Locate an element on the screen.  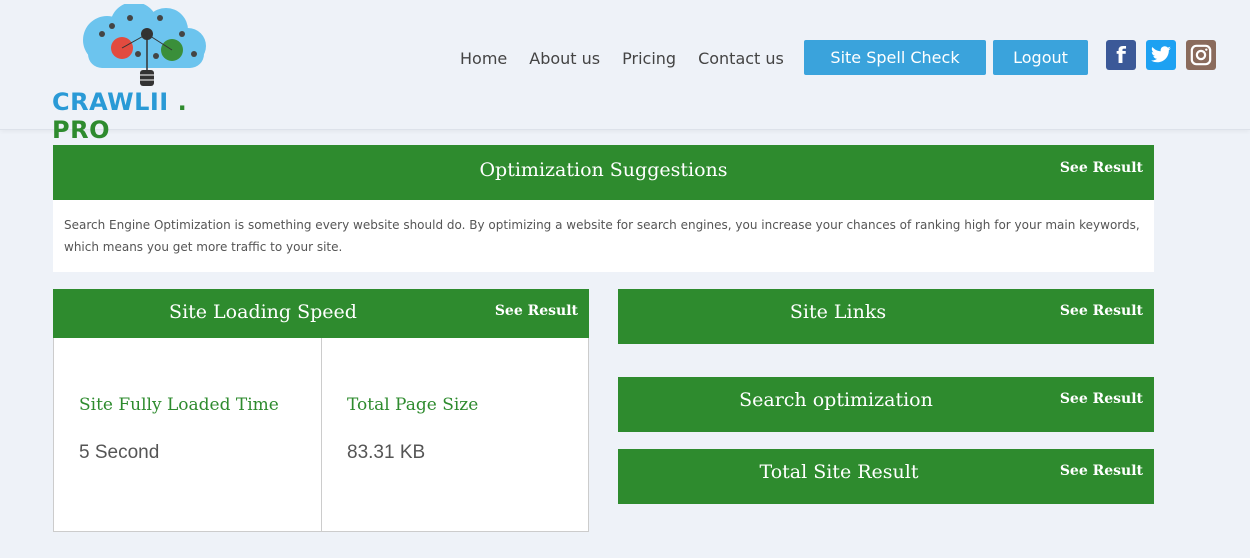
facebook-icon: f is located at coordinates (1121, 56).